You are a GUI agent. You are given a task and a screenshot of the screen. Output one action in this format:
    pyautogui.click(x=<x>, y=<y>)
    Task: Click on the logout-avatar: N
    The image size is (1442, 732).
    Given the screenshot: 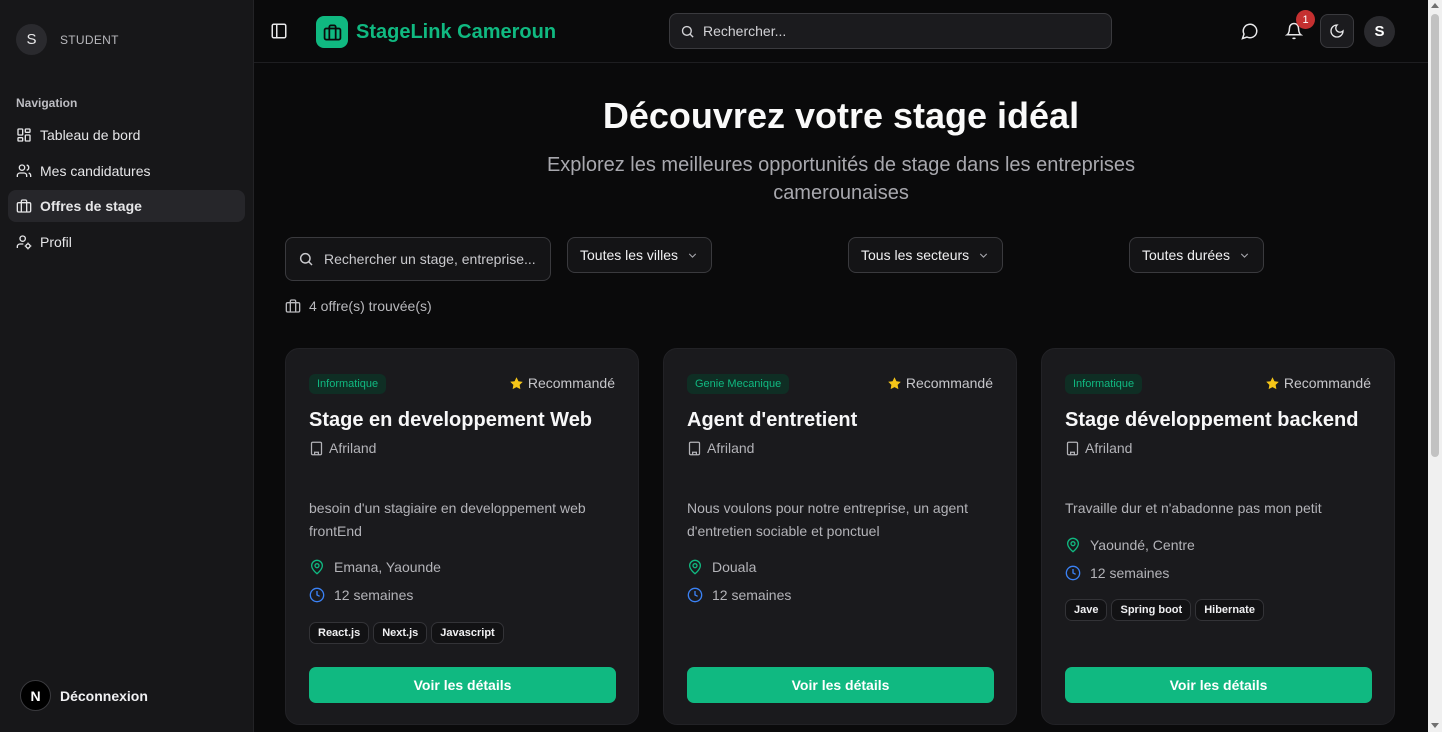 What is the action you would take?
    pyautogui.click(x=35, y=695)
    